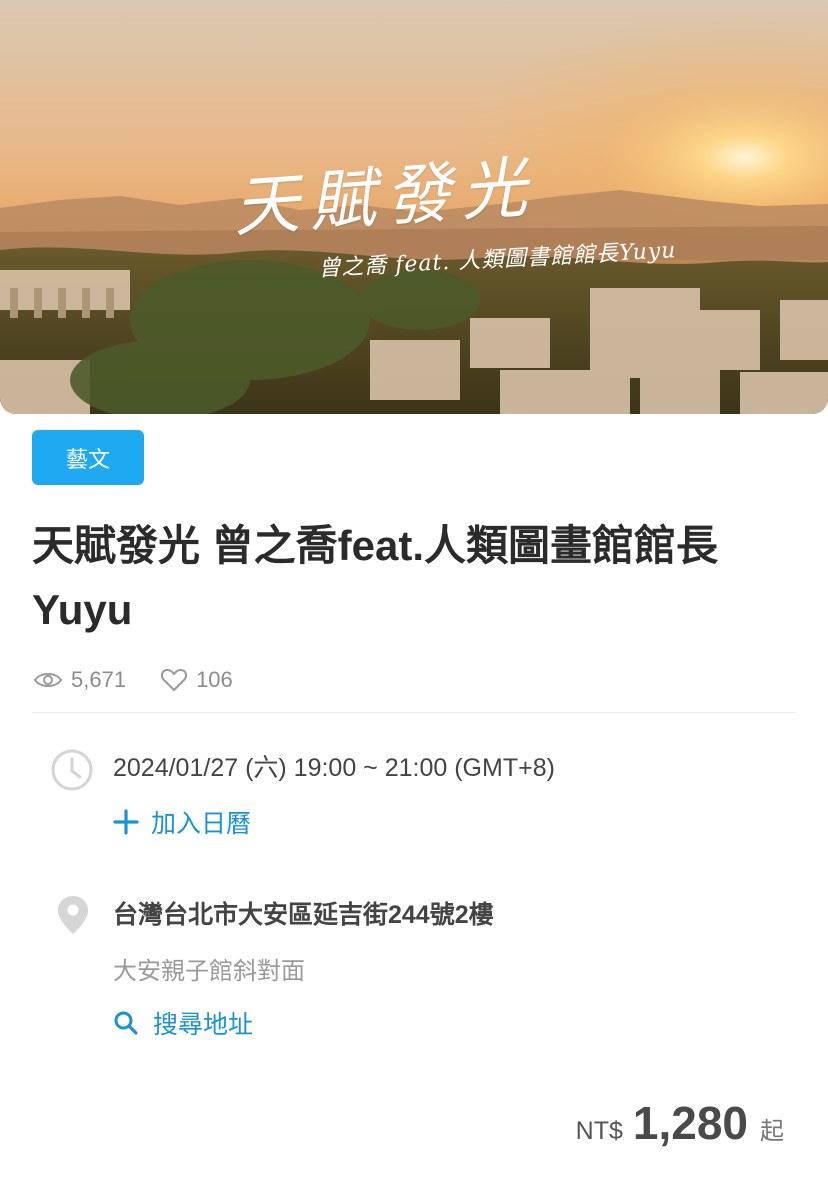  I want to click on divider, so click(414, 712).